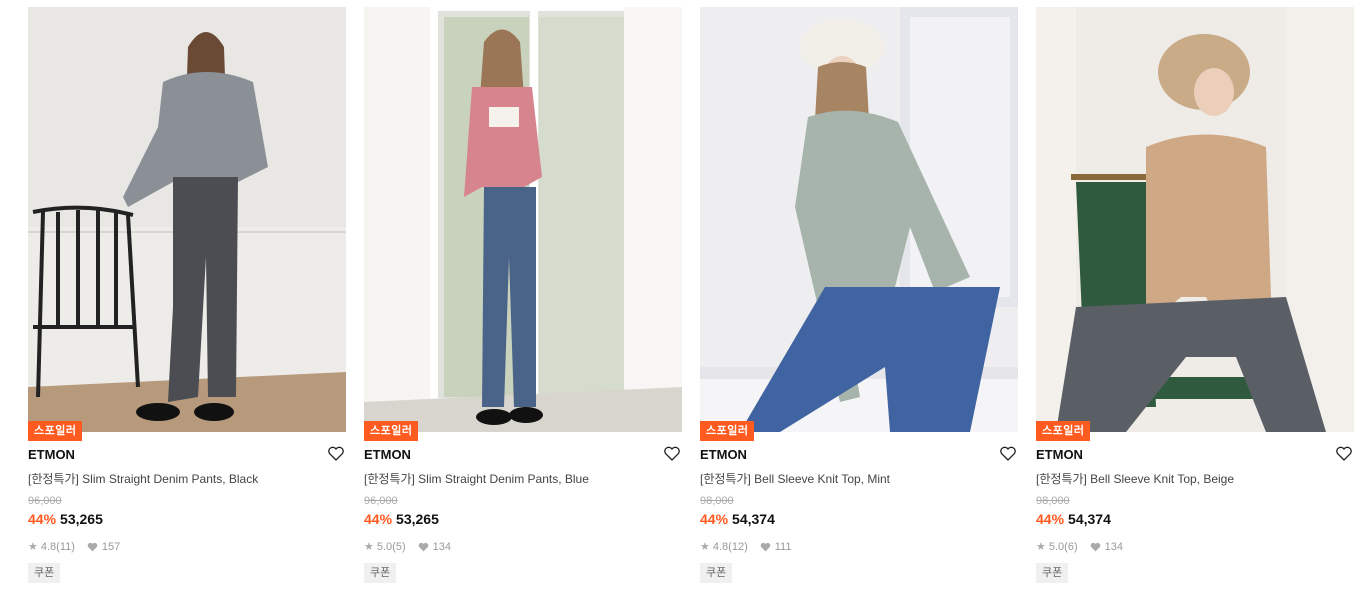 This screenshot has height=594, width=1366. I want to click on rating-likes: ★ 4.8 (11) 157, so click(74, 547).